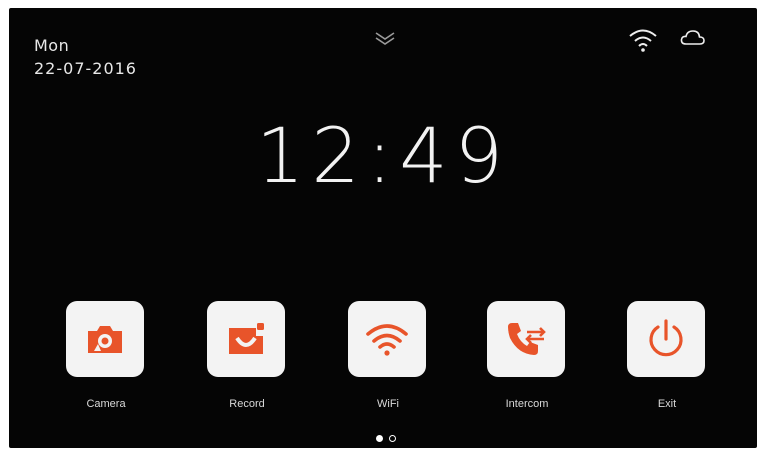 The height and width of the screenshot is (451, 764). I want to click on page-indicator, so click(391, 440).